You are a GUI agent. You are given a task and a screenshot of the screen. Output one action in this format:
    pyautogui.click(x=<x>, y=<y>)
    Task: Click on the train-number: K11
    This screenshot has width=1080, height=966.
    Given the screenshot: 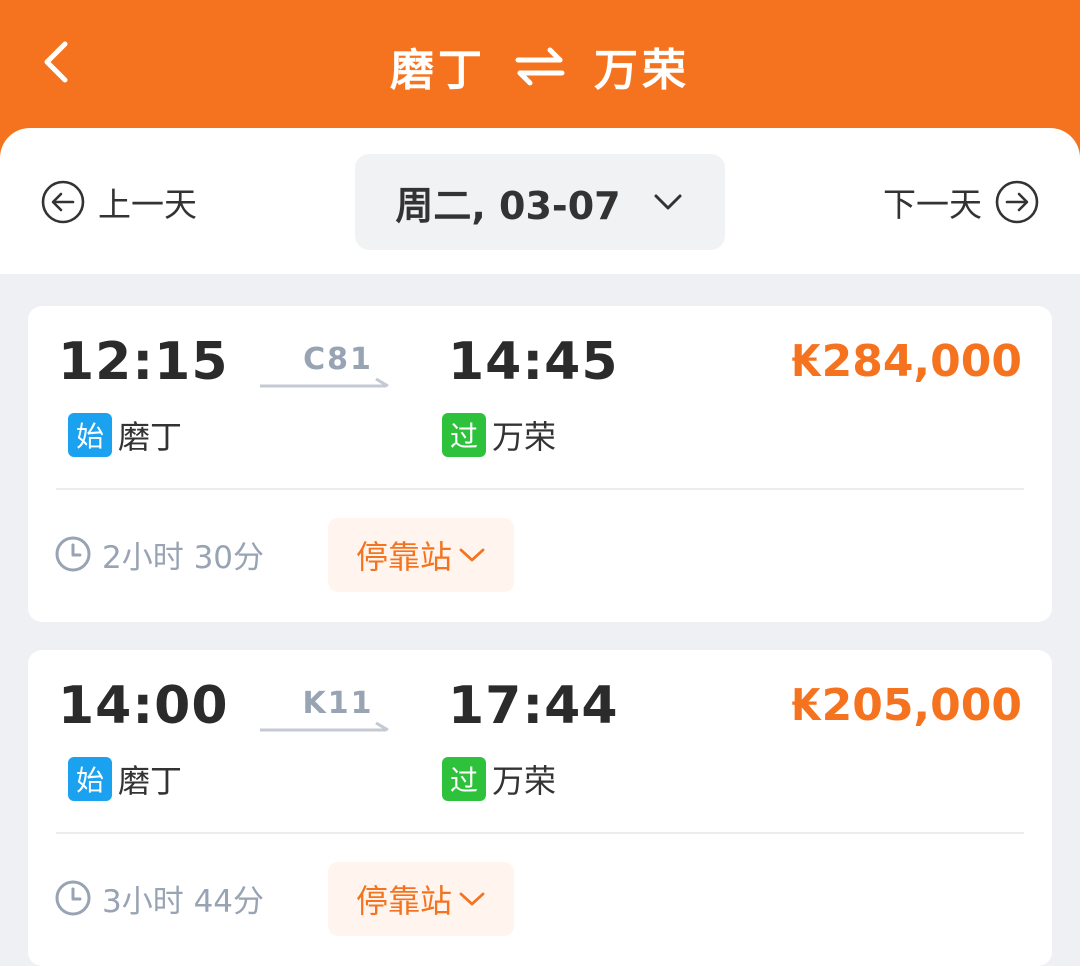 What is the action you would take?
    pyautogui.click(x=338, y=703)
    